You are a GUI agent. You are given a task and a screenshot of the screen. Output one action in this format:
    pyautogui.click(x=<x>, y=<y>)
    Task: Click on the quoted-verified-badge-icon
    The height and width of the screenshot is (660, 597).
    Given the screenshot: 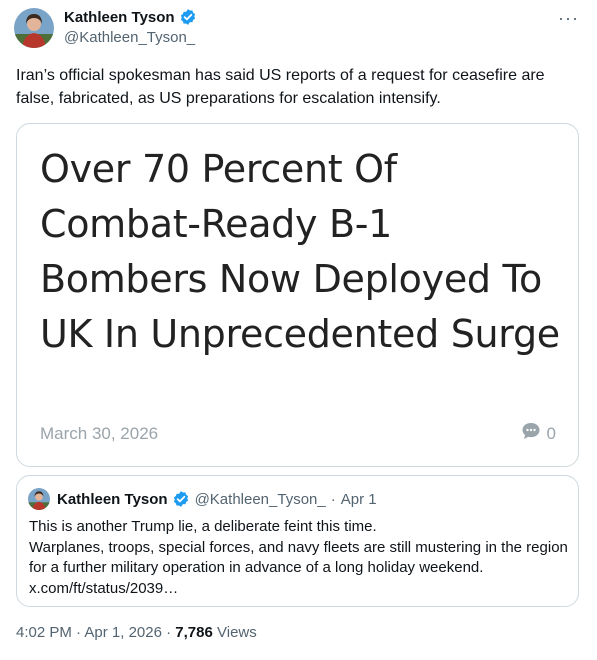 What is the action you would take?
    pyautogui.click(x=181, y=499)
    